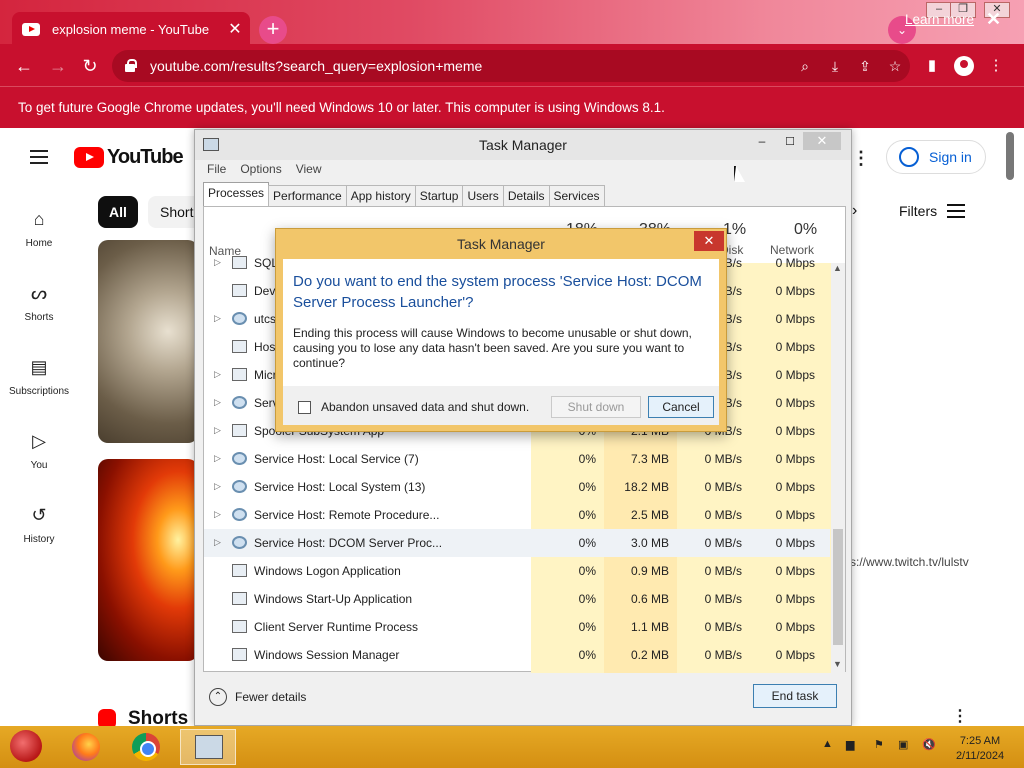 The image size is (1024, 768). Describe the element at coordinates (996, 66) in the screenshot. I see `chrome-menu-icon: ⋮` at that location.